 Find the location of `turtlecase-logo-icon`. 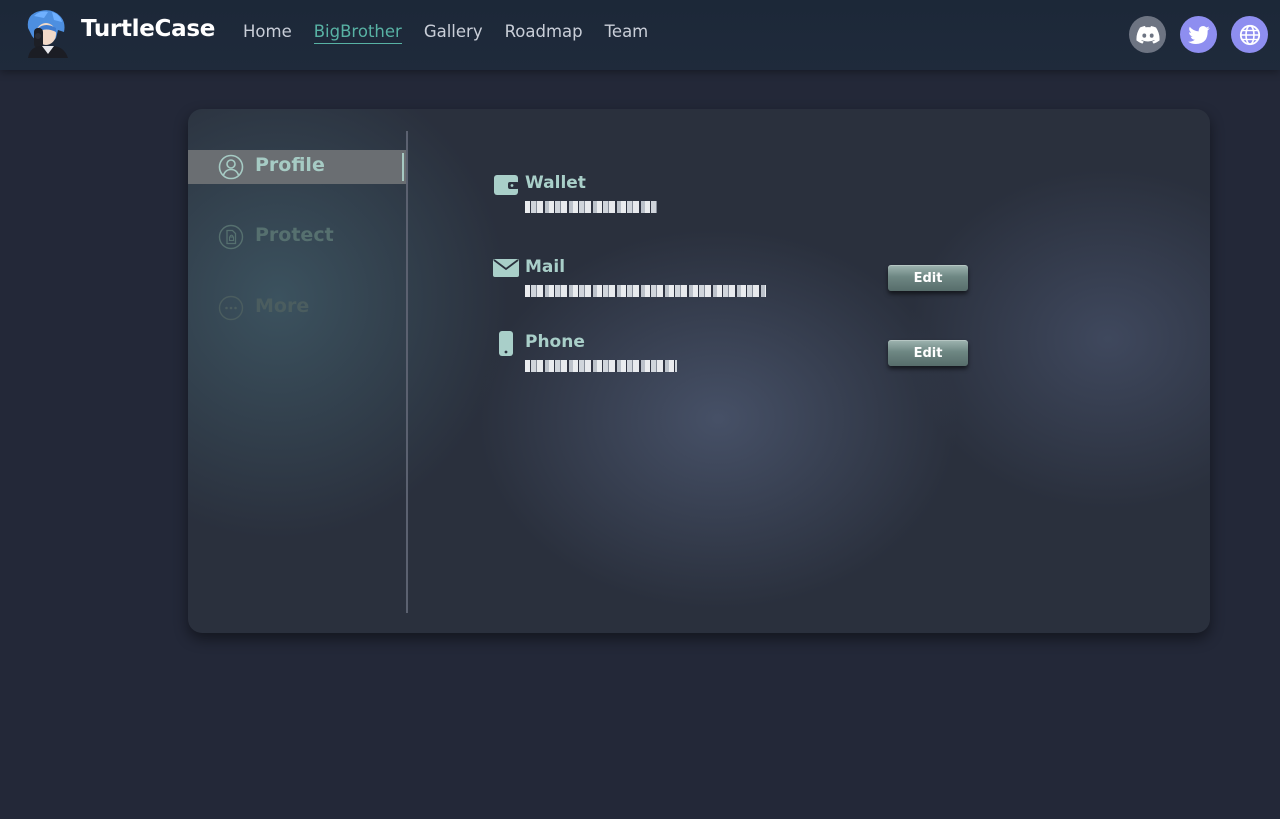

turtlecase-logo-icon is located at coordinates (46, 33).